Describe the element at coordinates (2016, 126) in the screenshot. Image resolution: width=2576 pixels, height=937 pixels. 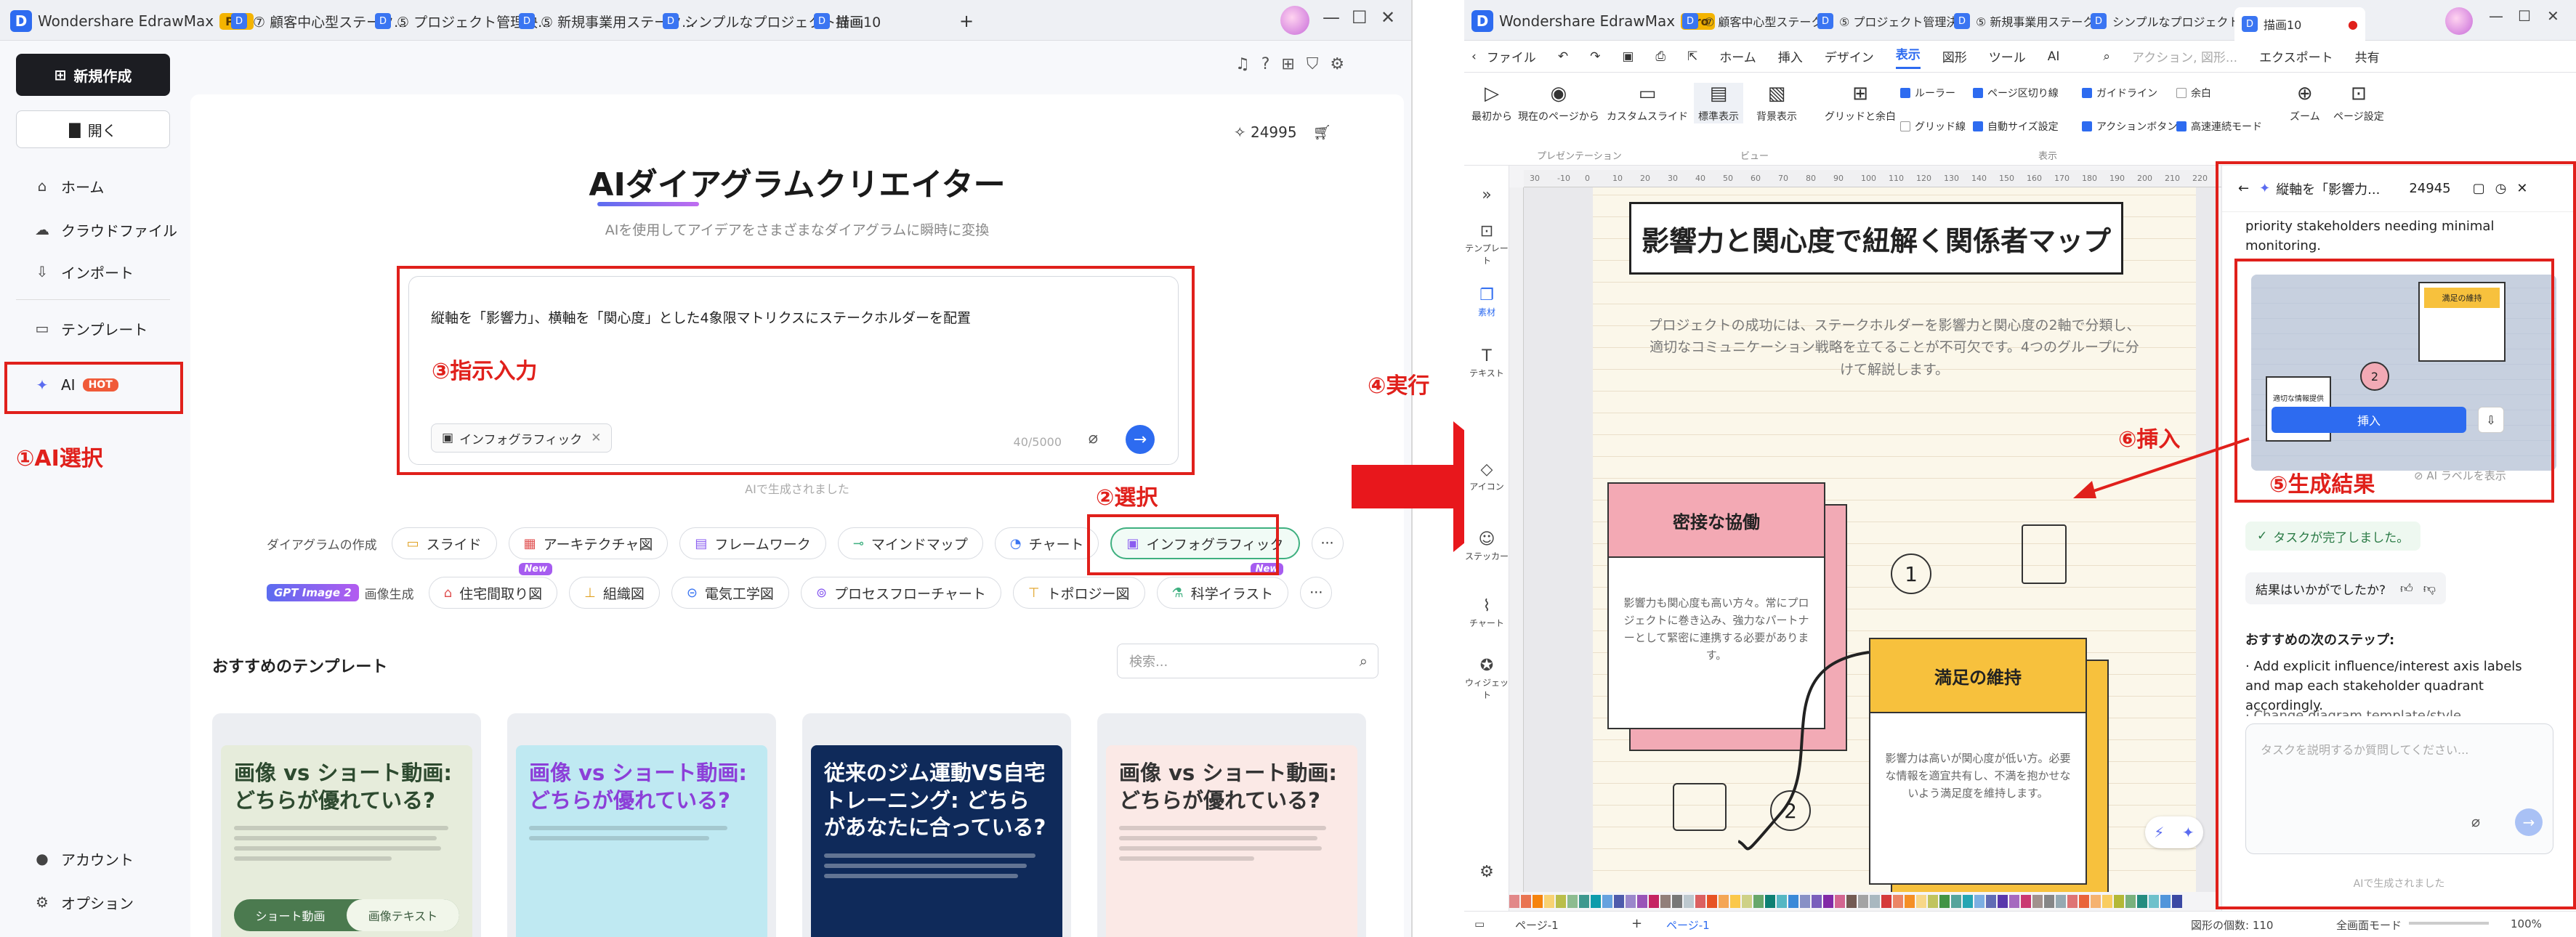
I see `check-auto-size: 自動サイズ設定` at that location.